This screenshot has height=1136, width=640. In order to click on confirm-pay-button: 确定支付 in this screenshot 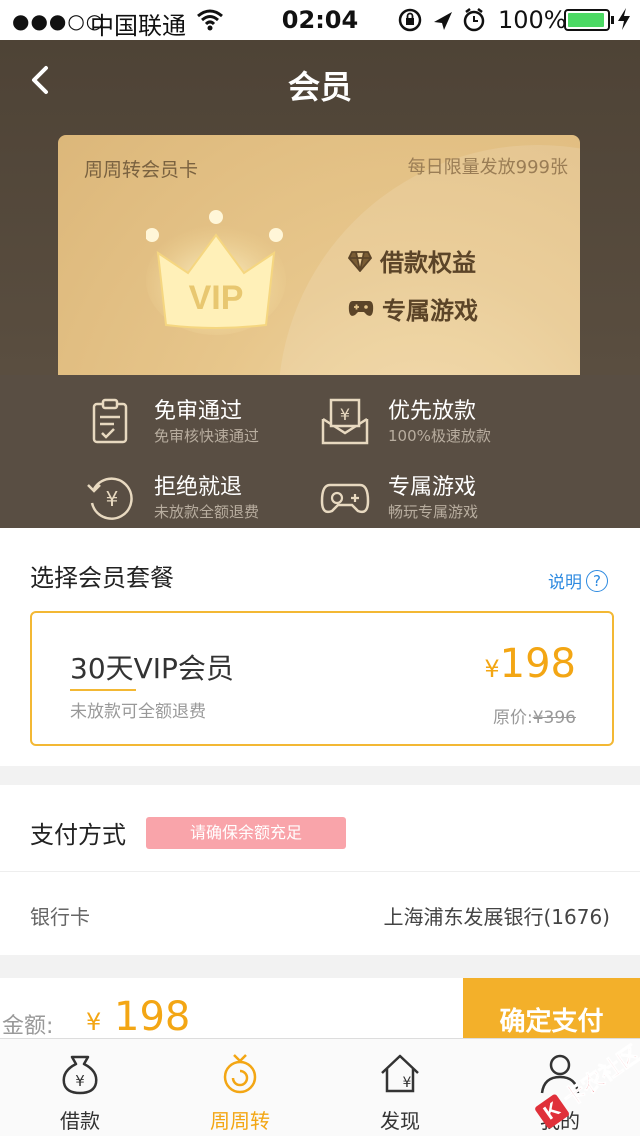, I will do `click(551, 1008)`.